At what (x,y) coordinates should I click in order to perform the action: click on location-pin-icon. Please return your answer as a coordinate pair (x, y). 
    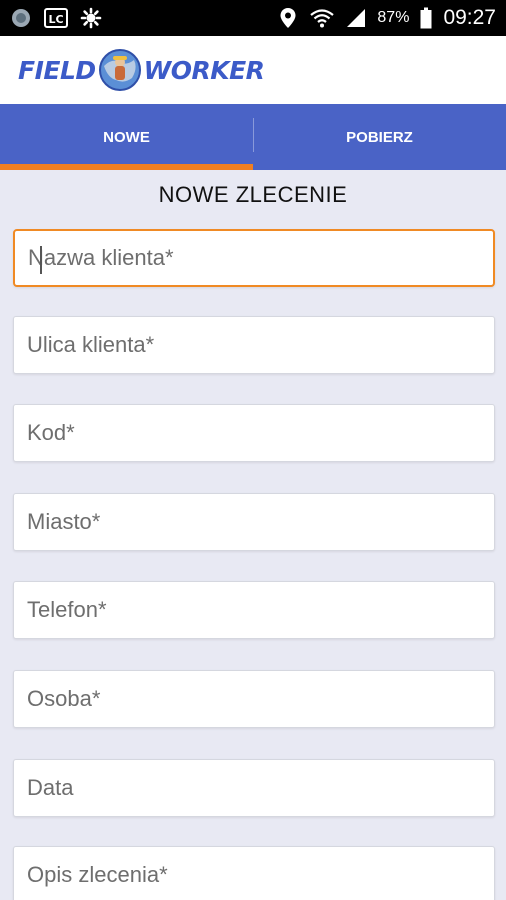
    Looking at the image, I should click on (288, 18).